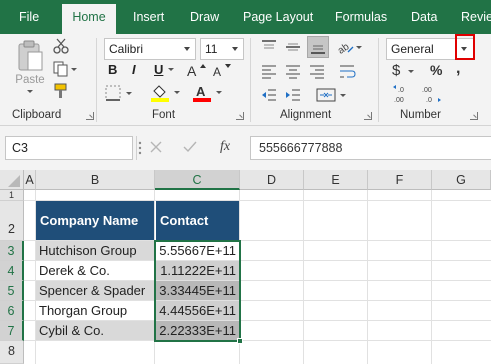 This screenshot has height=364, width=491. What do you see at coordinates (336, 180) in the screenshot?
I see `column-header-e: E` at bounding box center [336, 180].